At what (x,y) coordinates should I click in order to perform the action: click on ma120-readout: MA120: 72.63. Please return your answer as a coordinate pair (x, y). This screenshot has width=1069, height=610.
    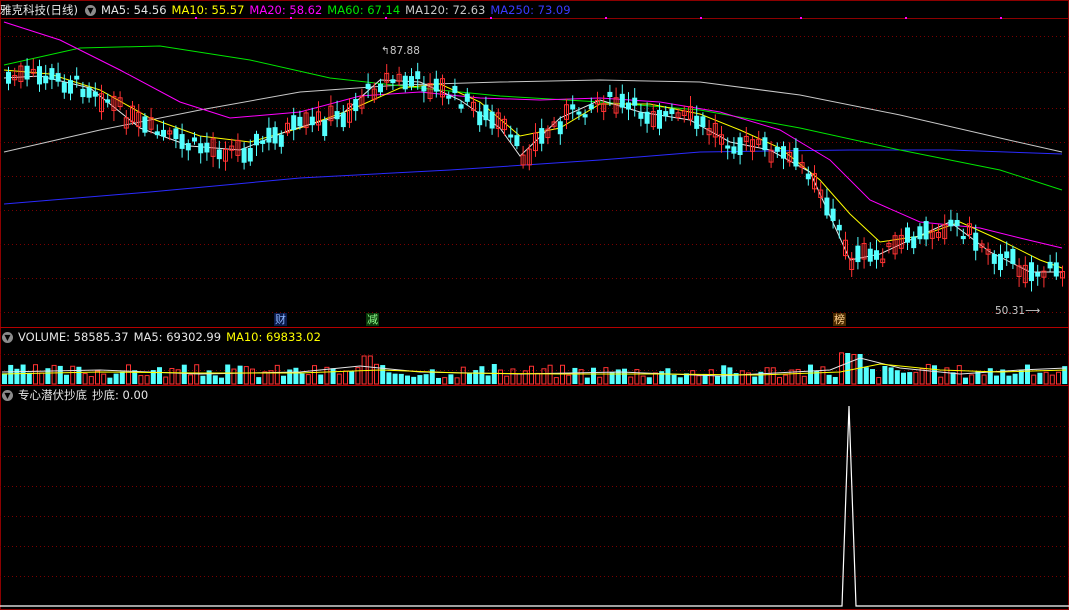
    Looking at the image, I should click on (445, 10).